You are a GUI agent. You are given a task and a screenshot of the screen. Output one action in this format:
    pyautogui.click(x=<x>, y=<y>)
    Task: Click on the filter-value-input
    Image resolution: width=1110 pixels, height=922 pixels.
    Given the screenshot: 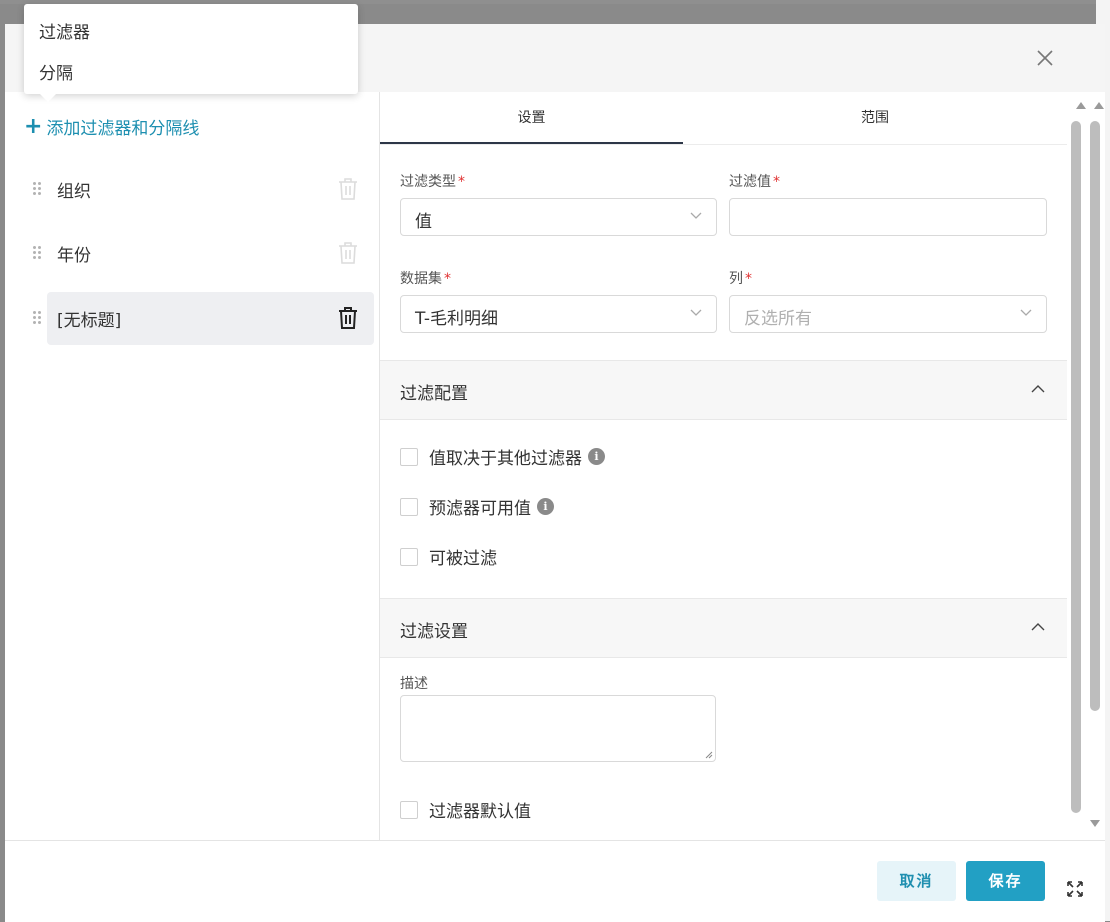 What is the action you would take?
    pyautogui.click(x=888, y=217)
    